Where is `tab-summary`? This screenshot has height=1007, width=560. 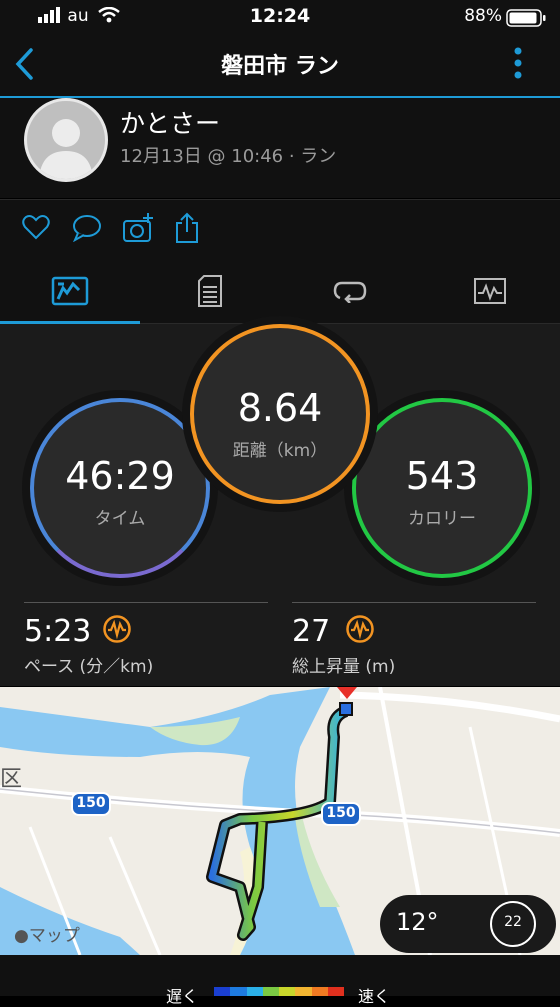 tab-summary is located at coordinates (70, 291).